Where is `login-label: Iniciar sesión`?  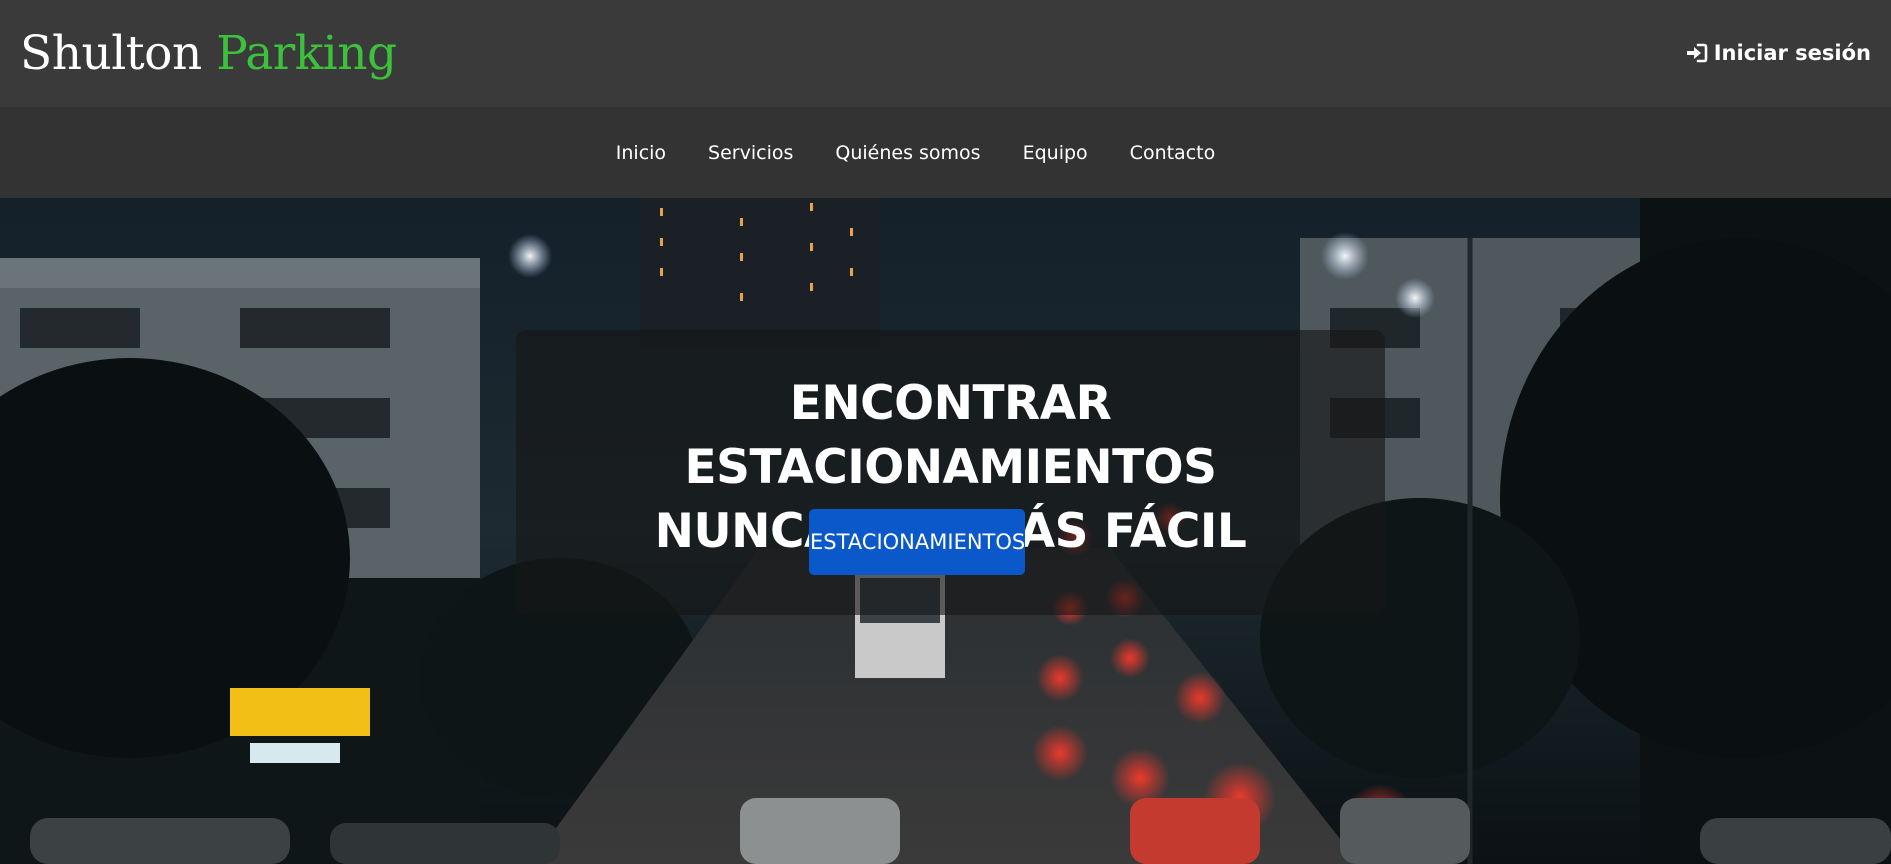 login-label: Iniciar sesión is located at coordinates (1792, 53).